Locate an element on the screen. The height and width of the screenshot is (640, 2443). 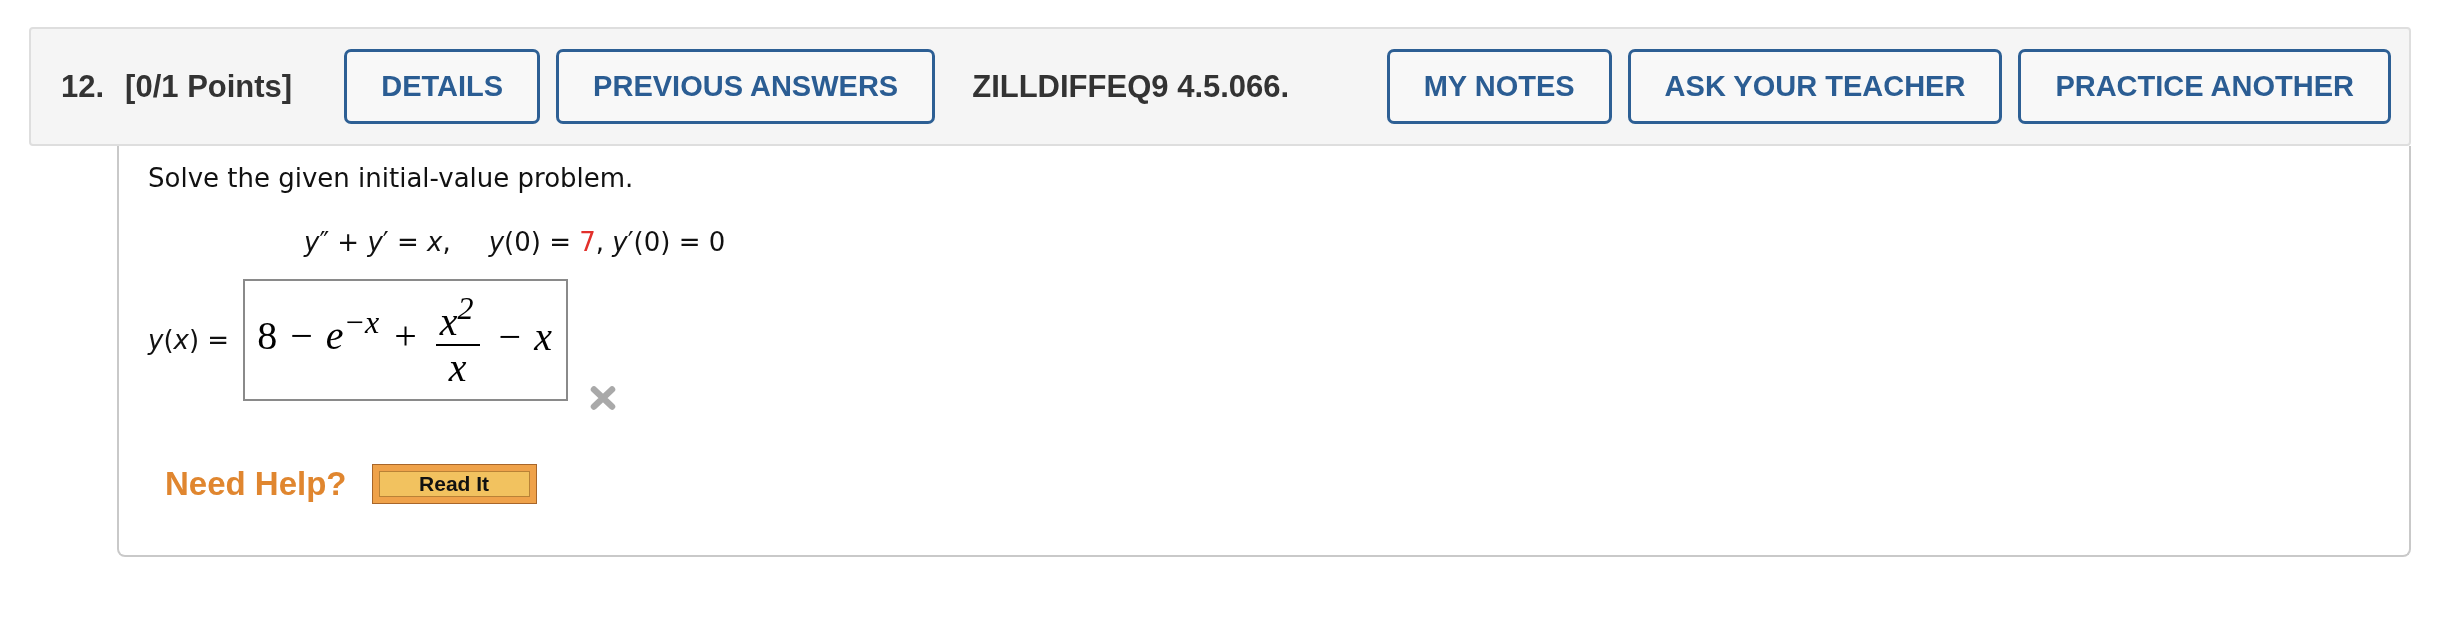
practice-another-button: PRACTICE ANOTHER is located at coordinates (2204, 86).